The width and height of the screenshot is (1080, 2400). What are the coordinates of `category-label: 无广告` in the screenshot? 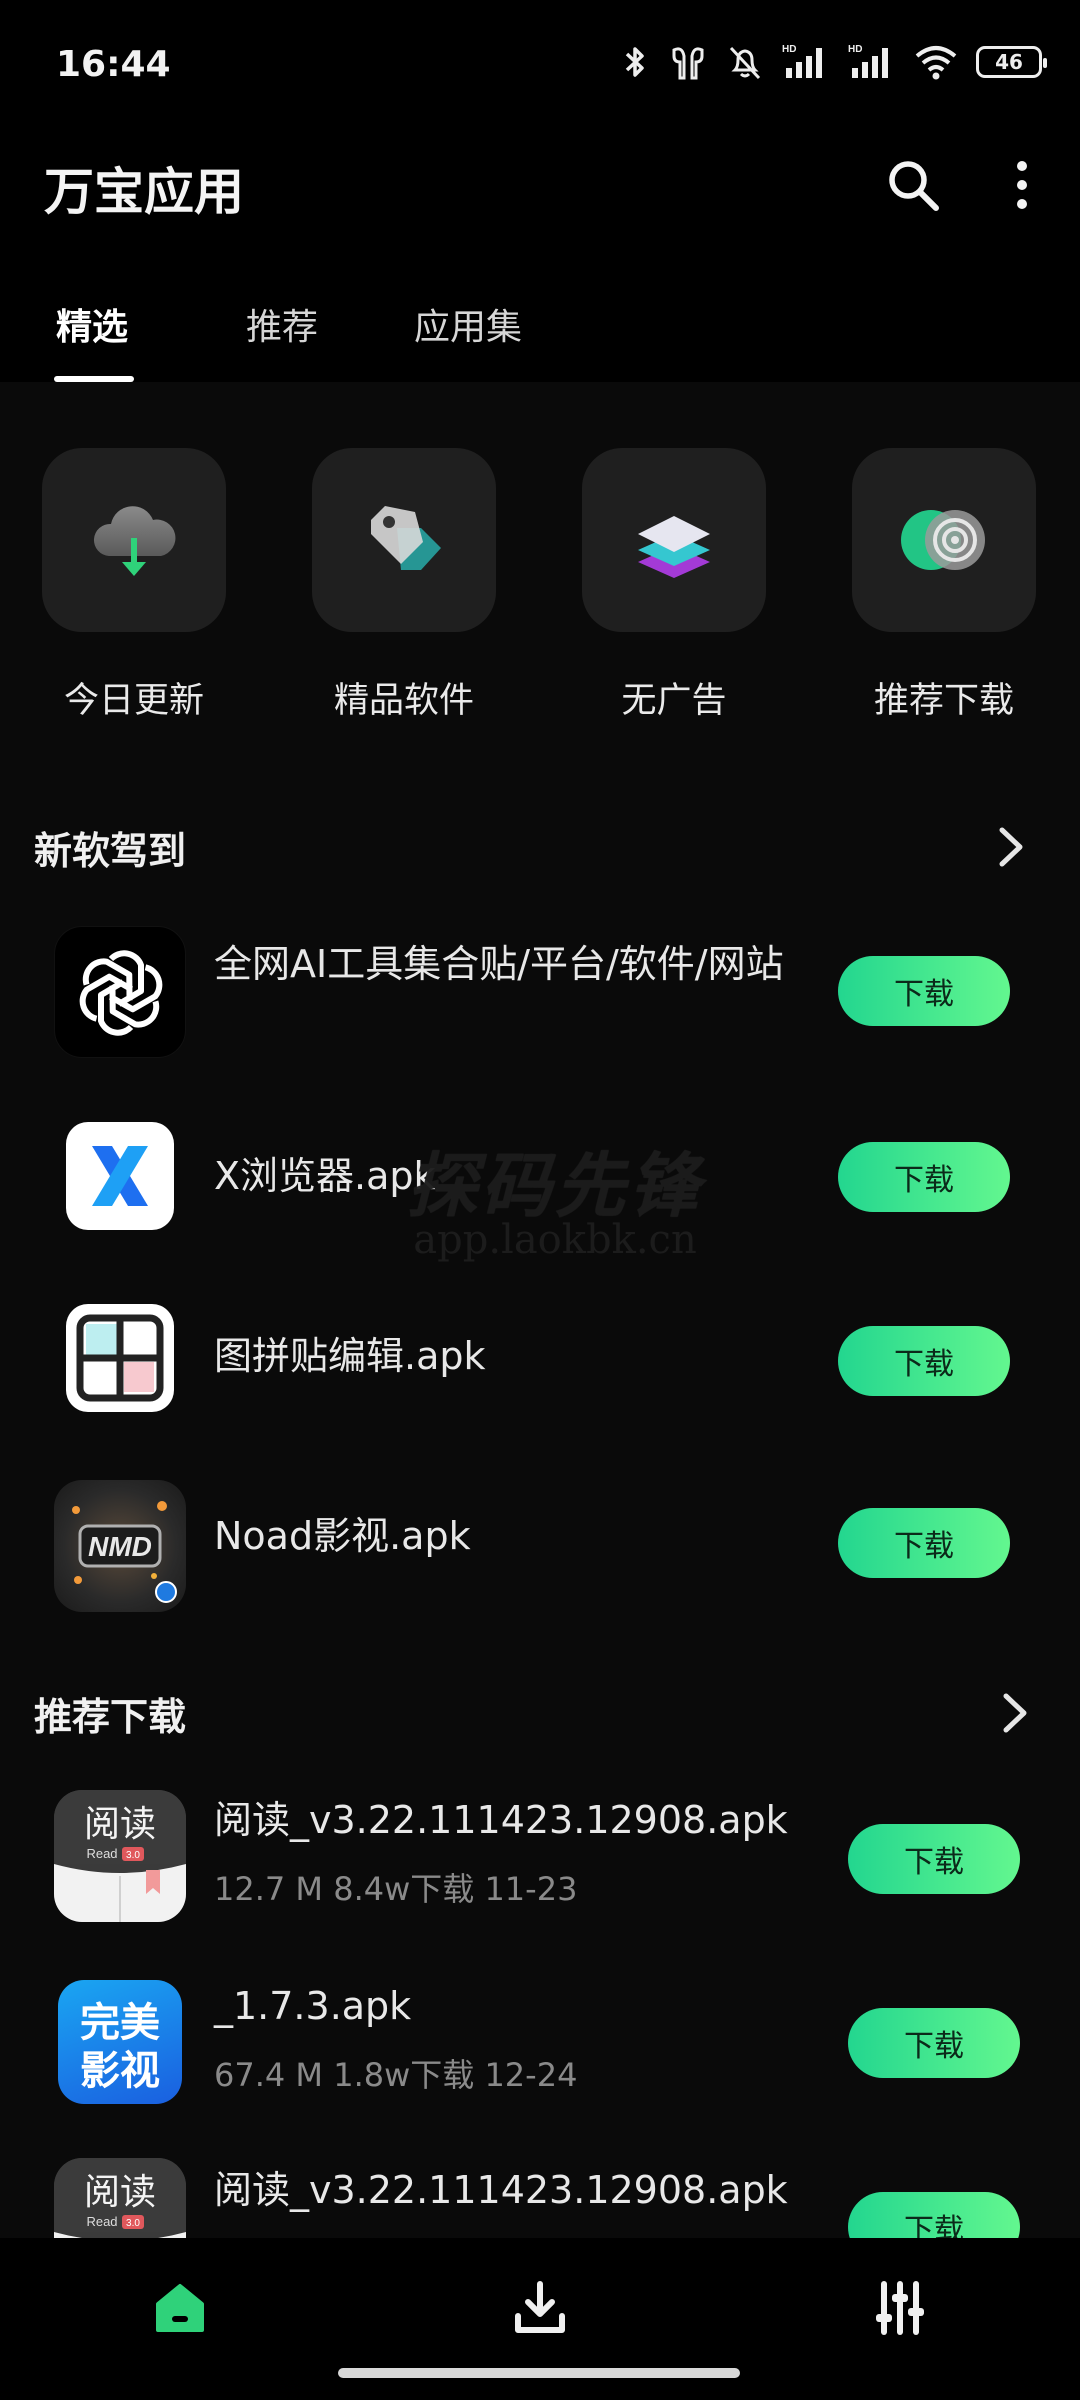 It's located at (674, 701).